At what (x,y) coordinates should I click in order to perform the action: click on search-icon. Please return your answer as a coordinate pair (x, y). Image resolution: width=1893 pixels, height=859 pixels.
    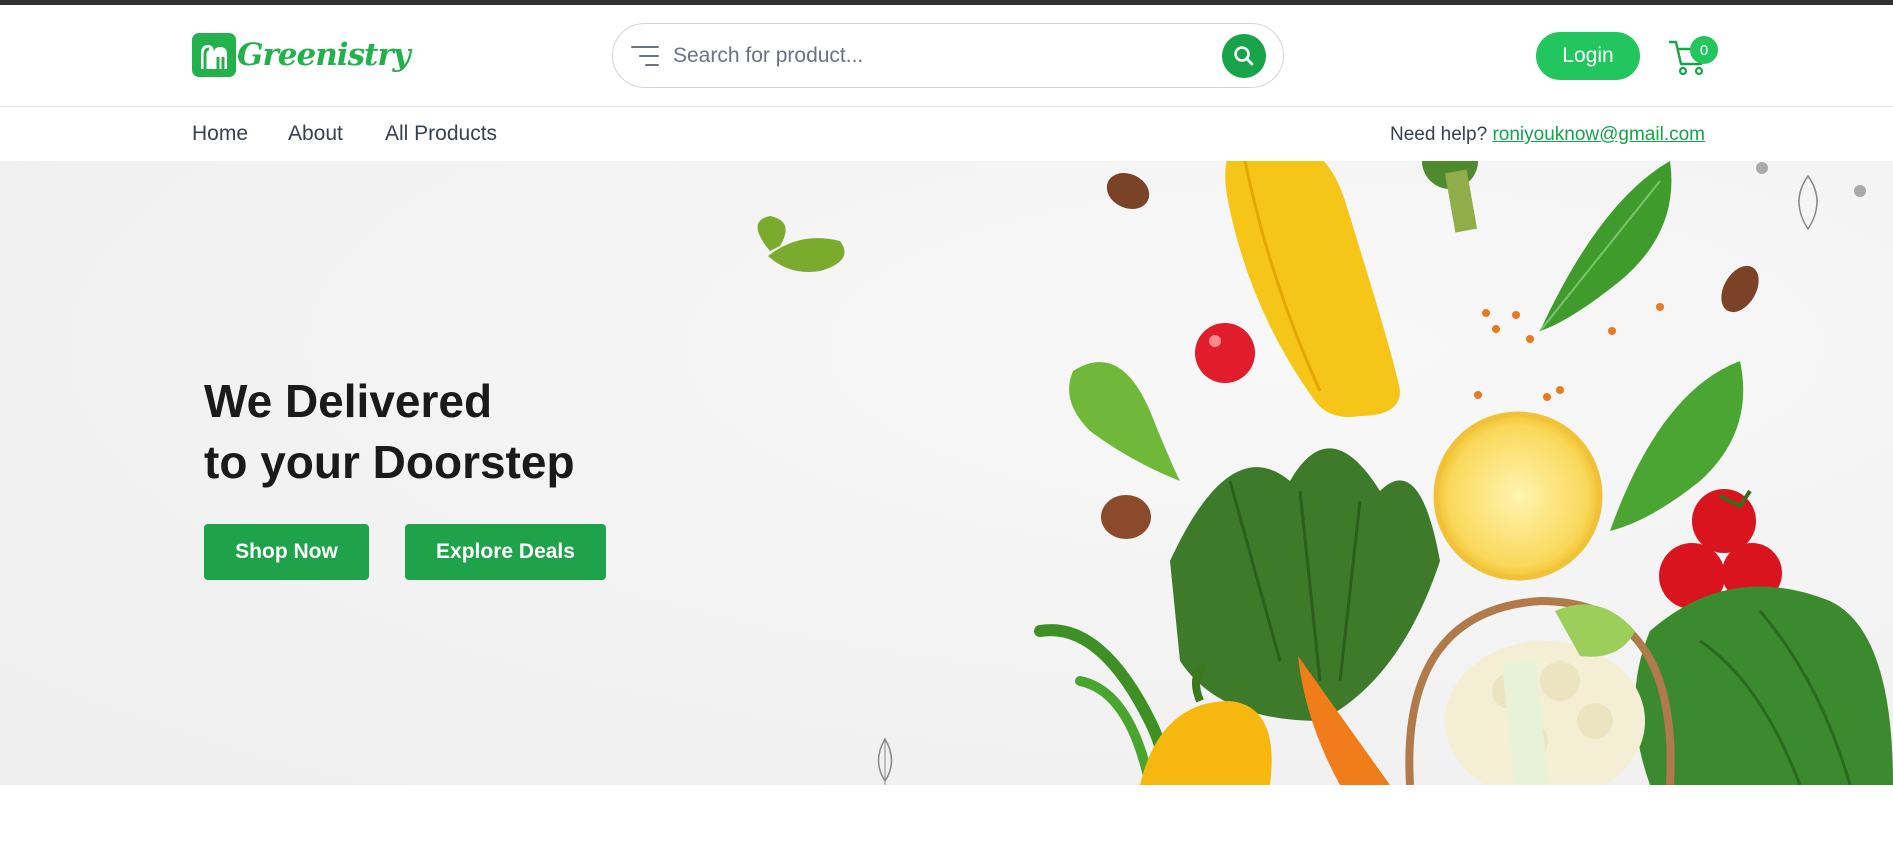
    Looking at the image, I should click on (1244, 56).